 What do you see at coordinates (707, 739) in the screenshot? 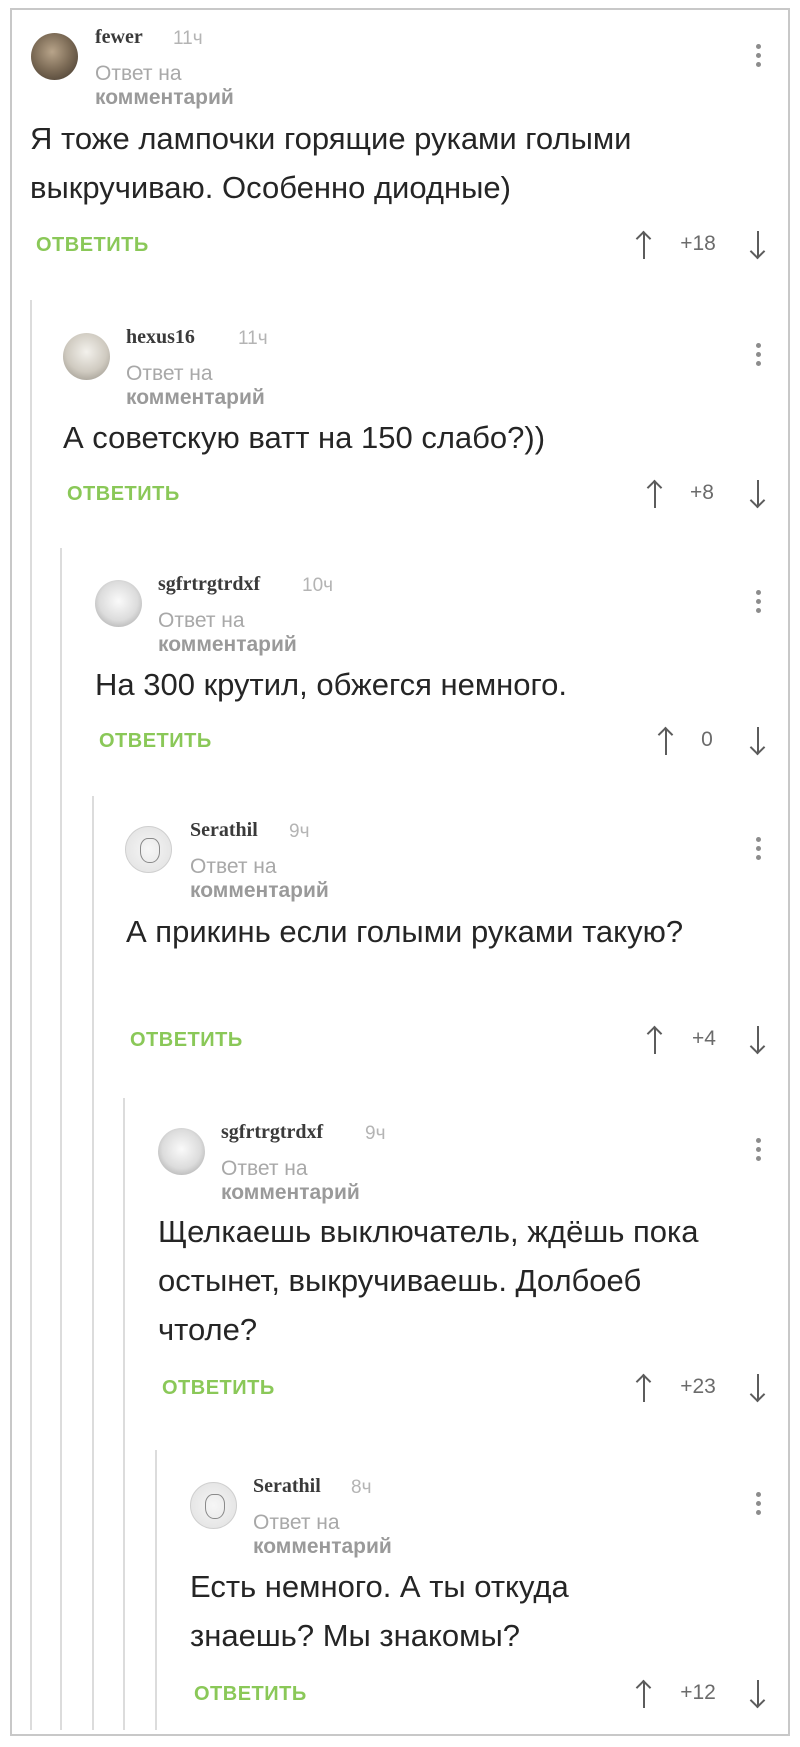
I see `vote-score: 0` at bounding box center [707, 739].